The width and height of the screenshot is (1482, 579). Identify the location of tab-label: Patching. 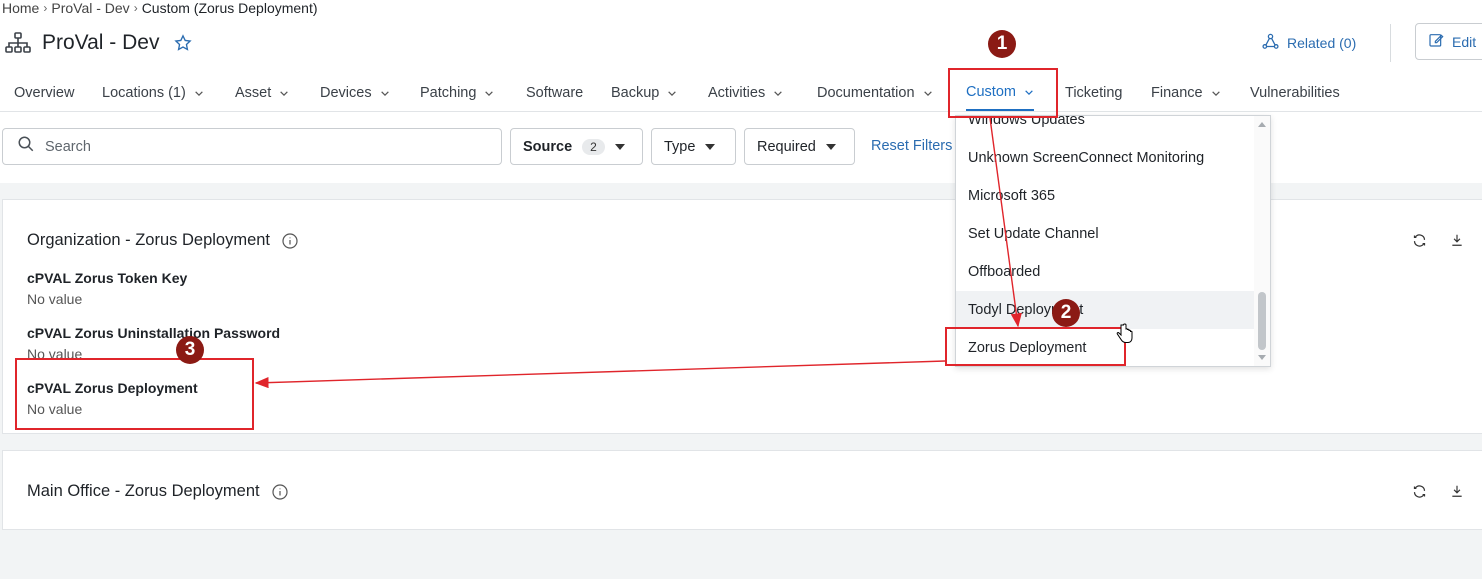
(448, 92).